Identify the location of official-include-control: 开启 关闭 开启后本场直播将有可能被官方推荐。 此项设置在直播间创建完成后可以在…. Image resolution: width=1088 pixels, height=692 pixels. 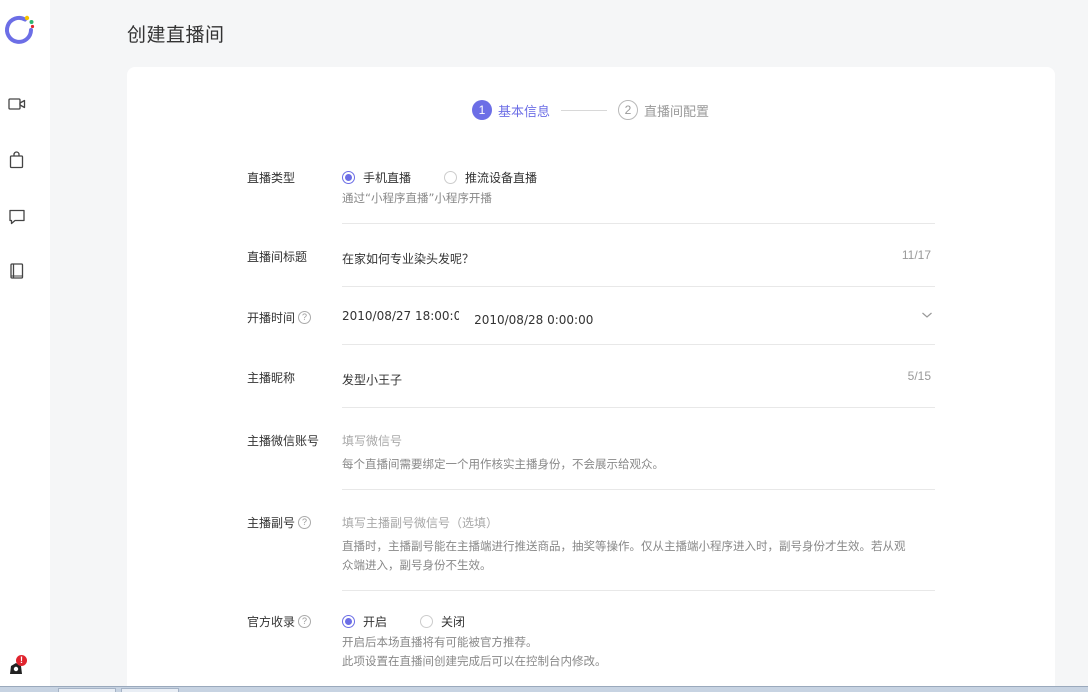
(638, 642).